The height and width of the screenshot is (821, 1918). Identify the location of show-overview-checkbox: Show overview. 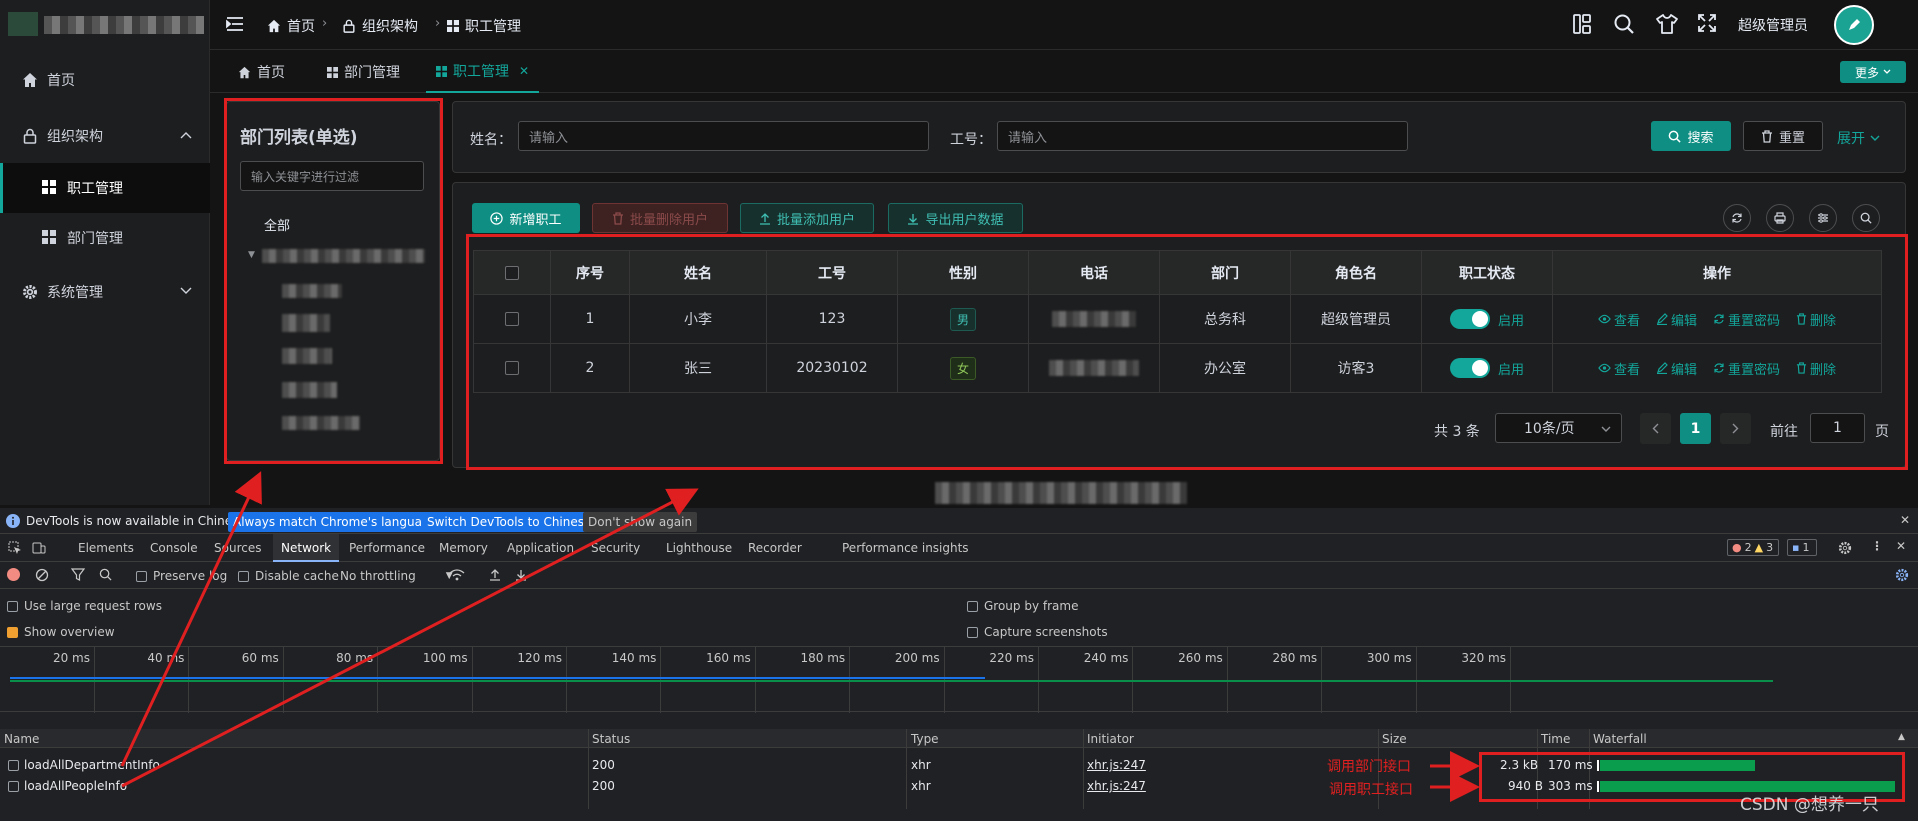
(61, 632).